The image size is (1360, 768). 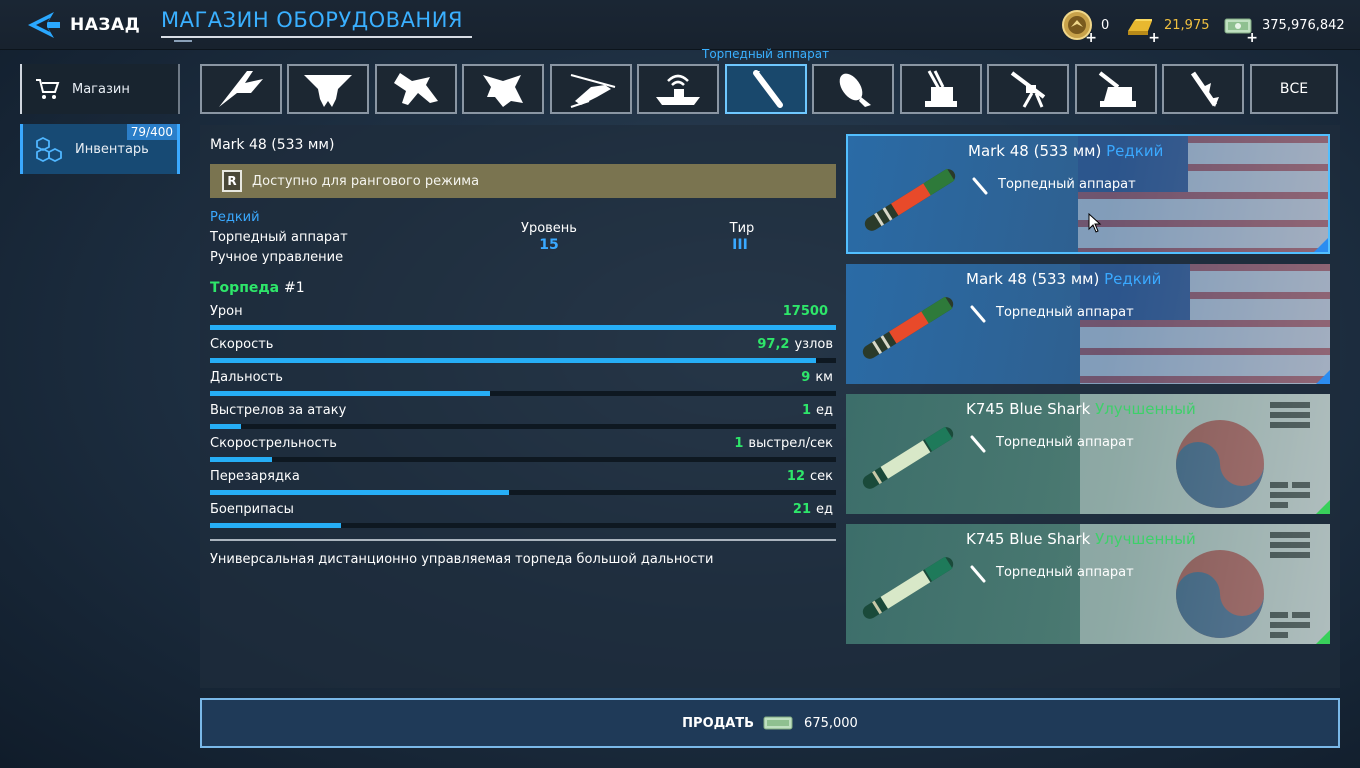 I want to click on back-button: НАЗАД, so click(x=82, y=25).